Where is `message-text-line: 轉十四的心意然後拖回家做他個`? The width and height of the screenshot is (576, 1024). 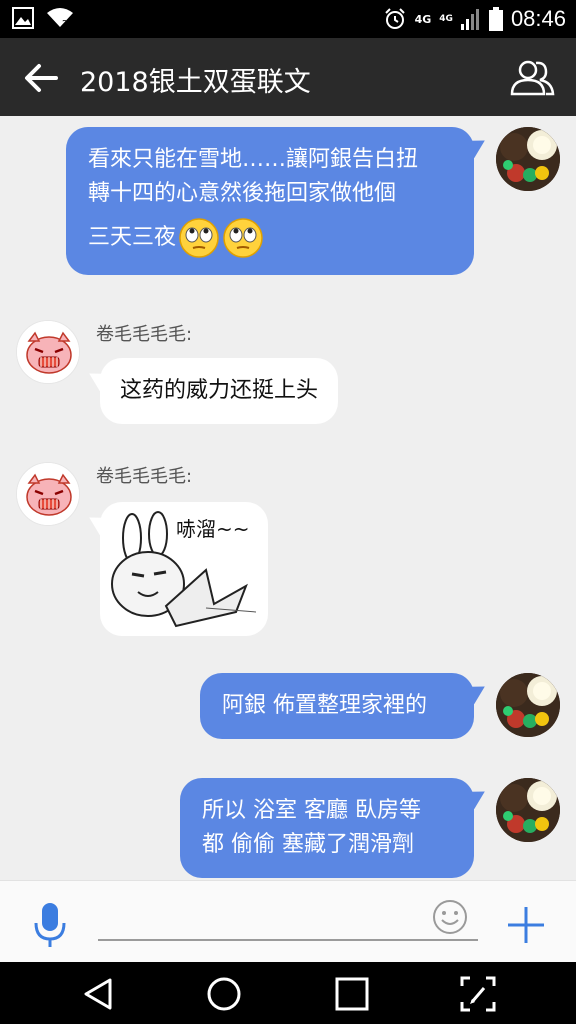 message-text-line: 轉十四的心意然後拖回家做他個 is located at coordinates (242, 193).